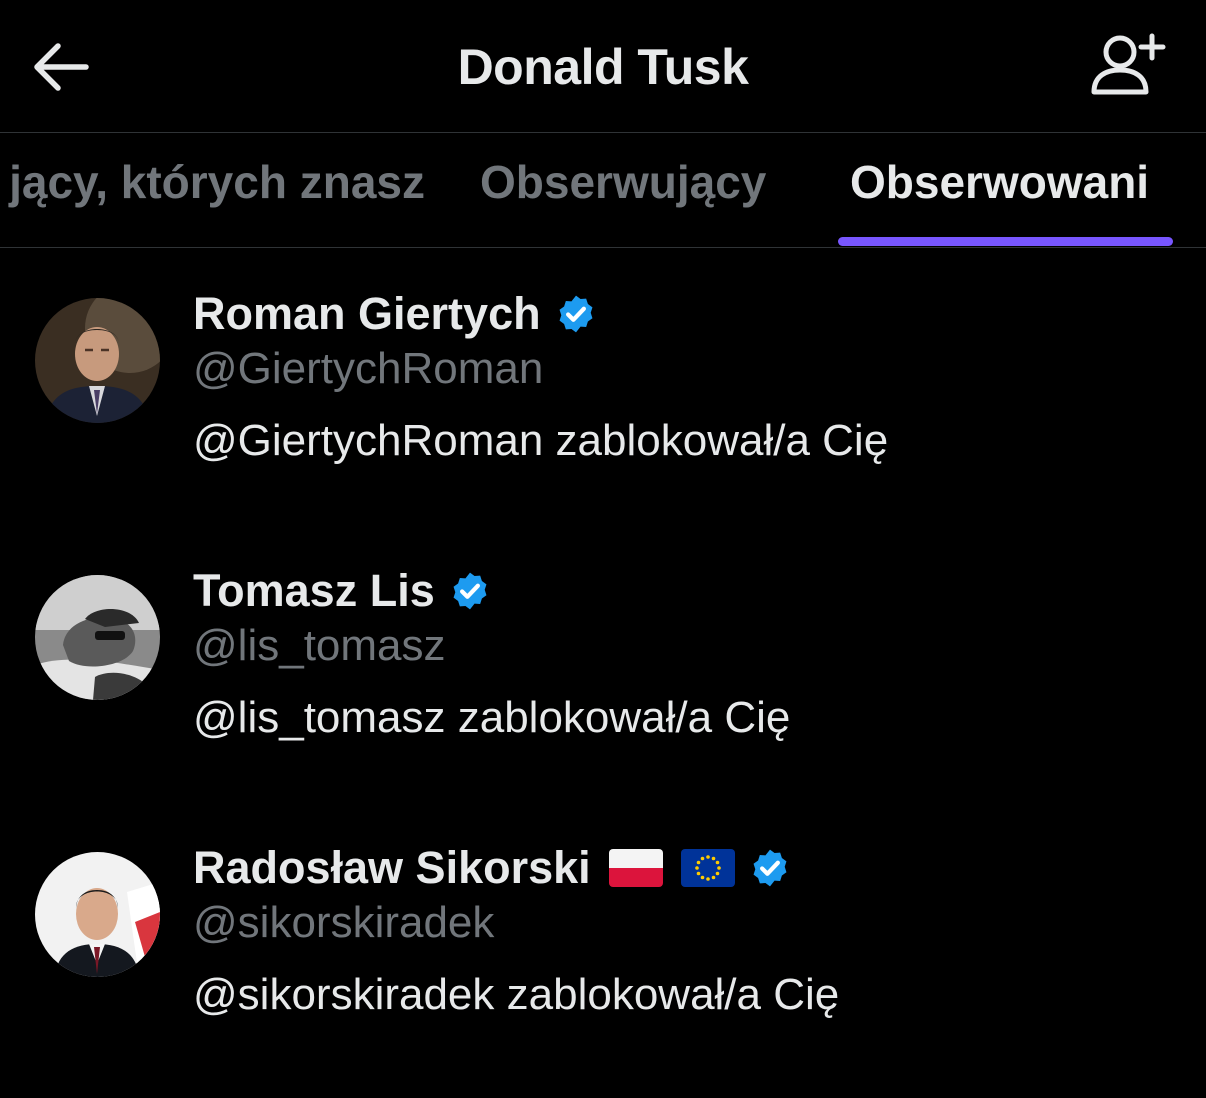 This screenshot has height=1098, width=1206. I want to click on name-row: Roman Giertych, so click(395, 314).